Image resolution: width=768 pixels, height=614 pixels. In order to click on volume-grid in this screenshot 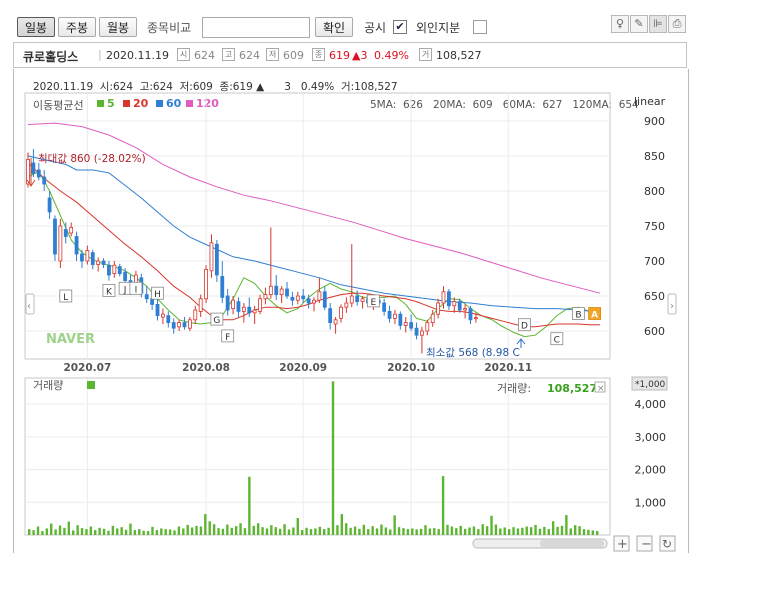, I will do `click(317, 453)`.